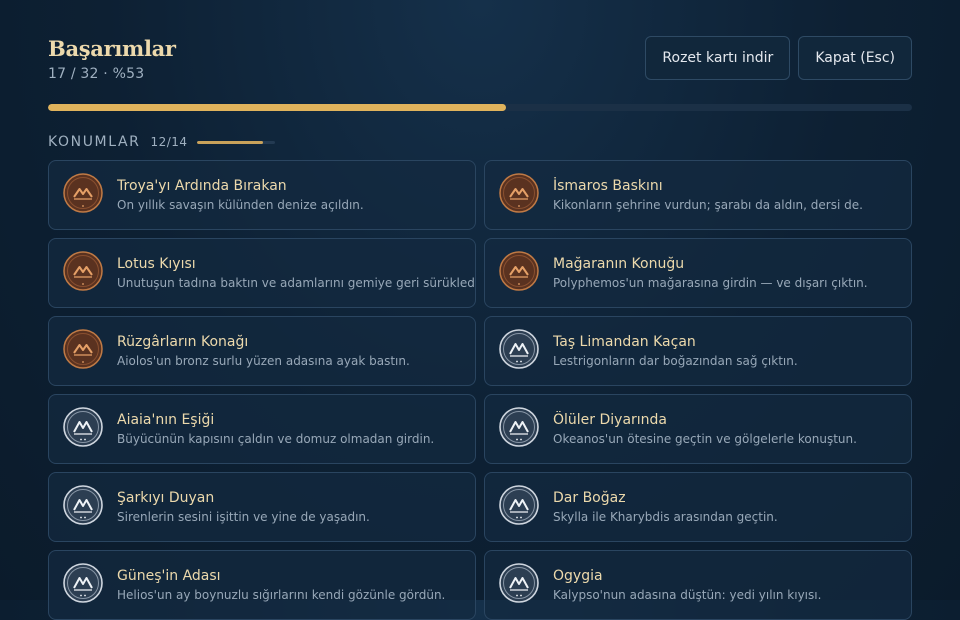 This screenshot has width=960, height=620. What do you see at coordinates (202, 186) in the screenshot?
I see `achievement-title: Troya'yı Ardında Bırakan` at bounding box center [202, 186].